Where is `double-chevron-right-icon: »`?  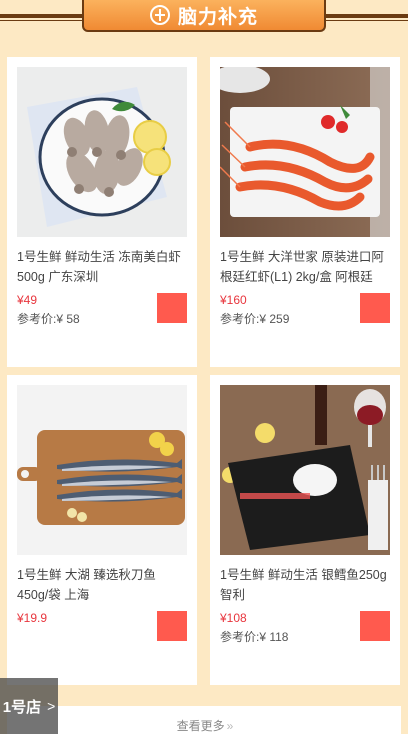 double-chevron-right-icon: » is located at coordinates (230, 726).